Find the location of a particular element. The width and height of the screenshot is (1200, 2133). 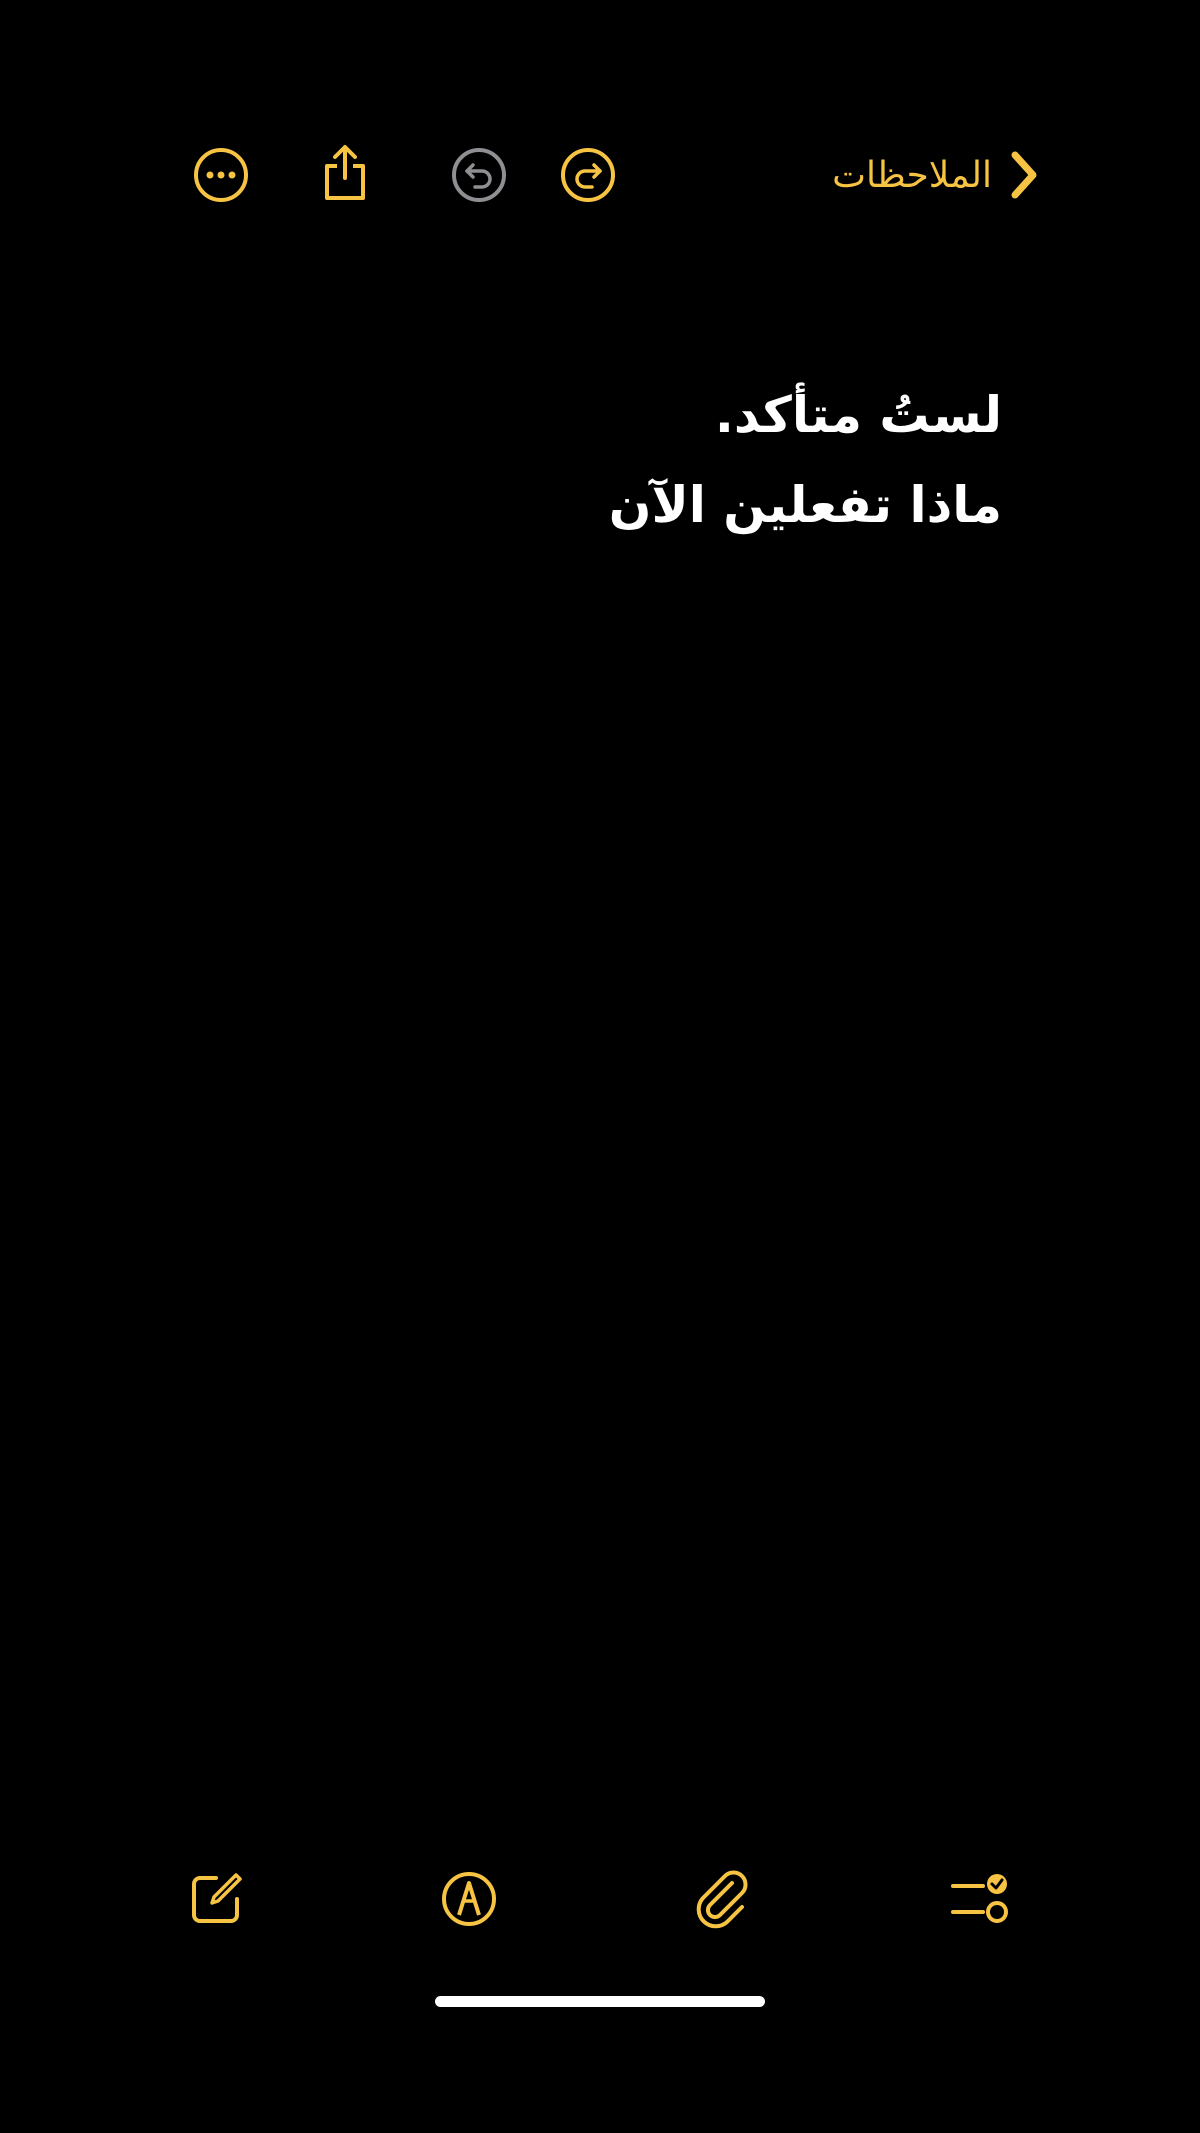

redo-icon is located at coordinates (588, 175).